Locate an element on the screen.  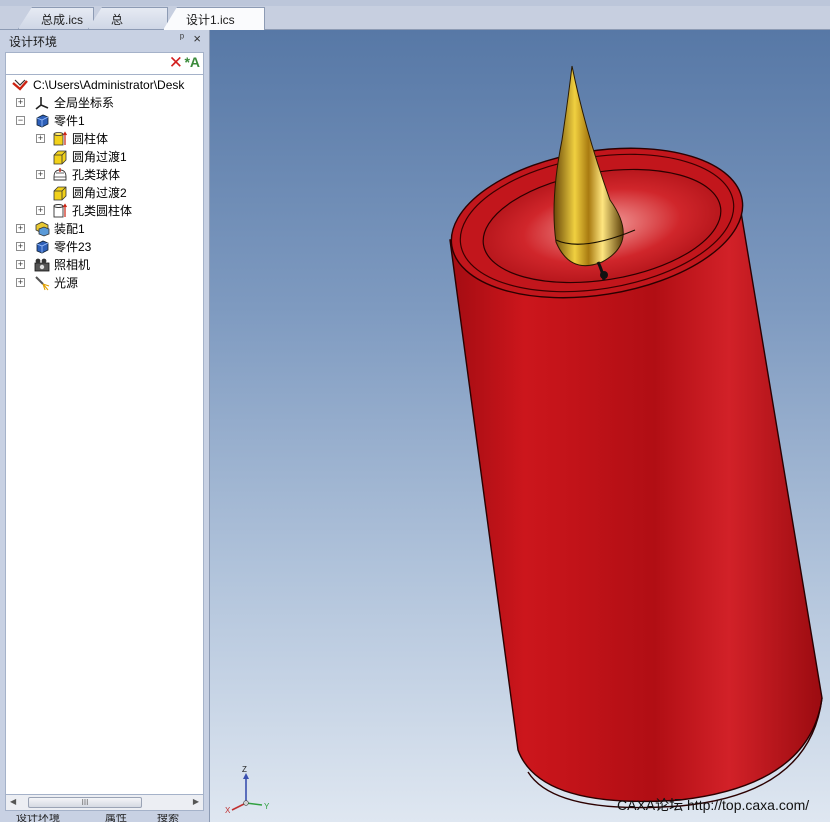
forum-watermark: CAXA论坛 http://top.caxa.com/ is located at coordinates (713, 805).